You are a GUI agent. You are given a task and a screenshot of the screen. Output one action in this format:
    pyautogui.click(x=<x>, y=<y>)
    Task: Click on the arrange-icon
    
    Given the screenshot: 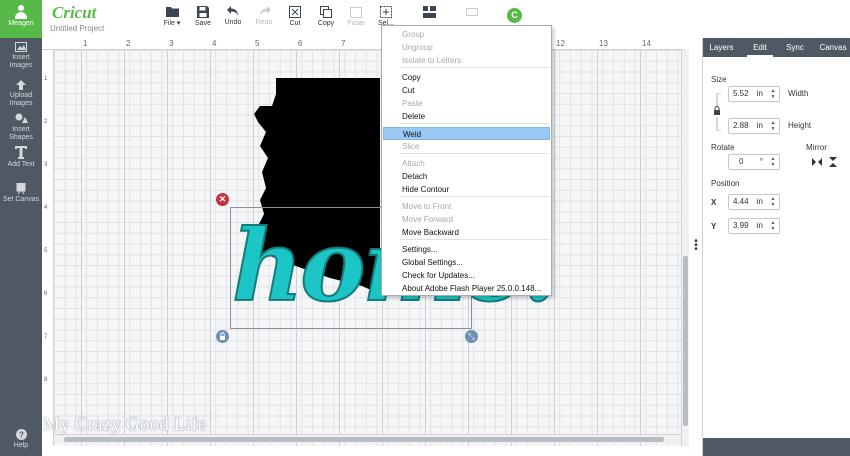 What is the action you would take?
    pyautogui.click(x=472, y=12)
    